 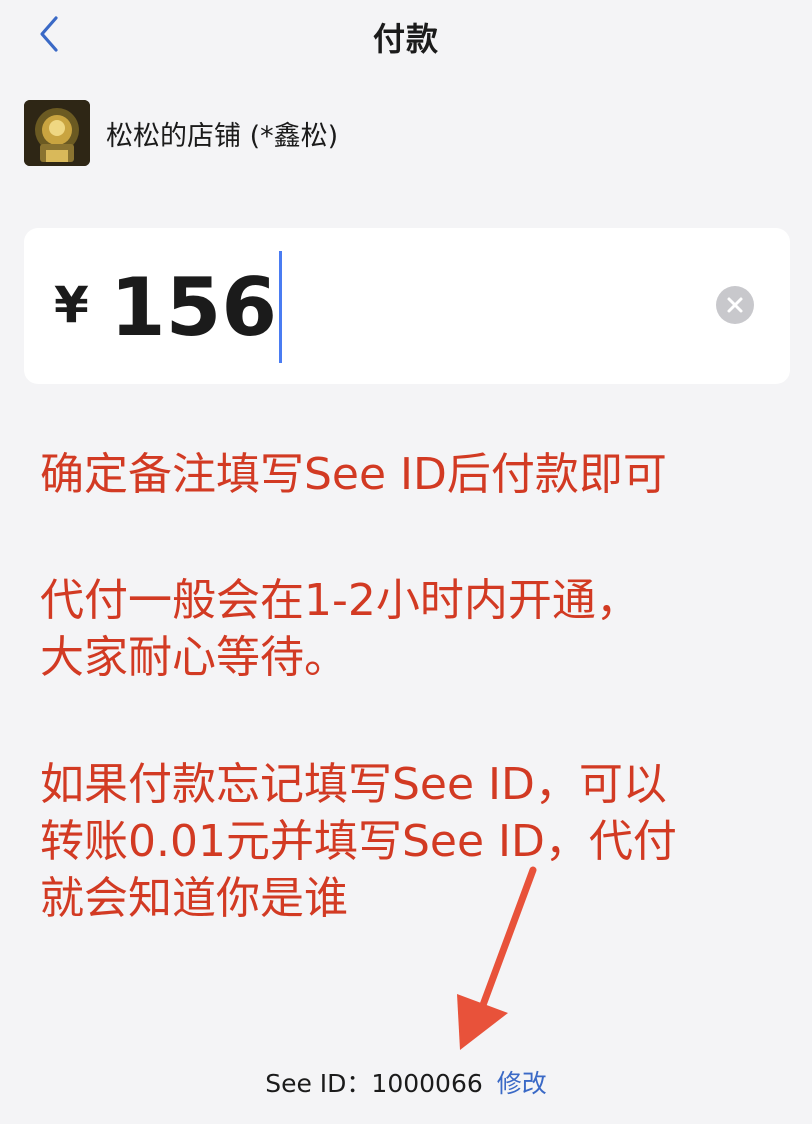 I want to click on notice-line: 大家耐心等待。, so click(x=194, y=657).